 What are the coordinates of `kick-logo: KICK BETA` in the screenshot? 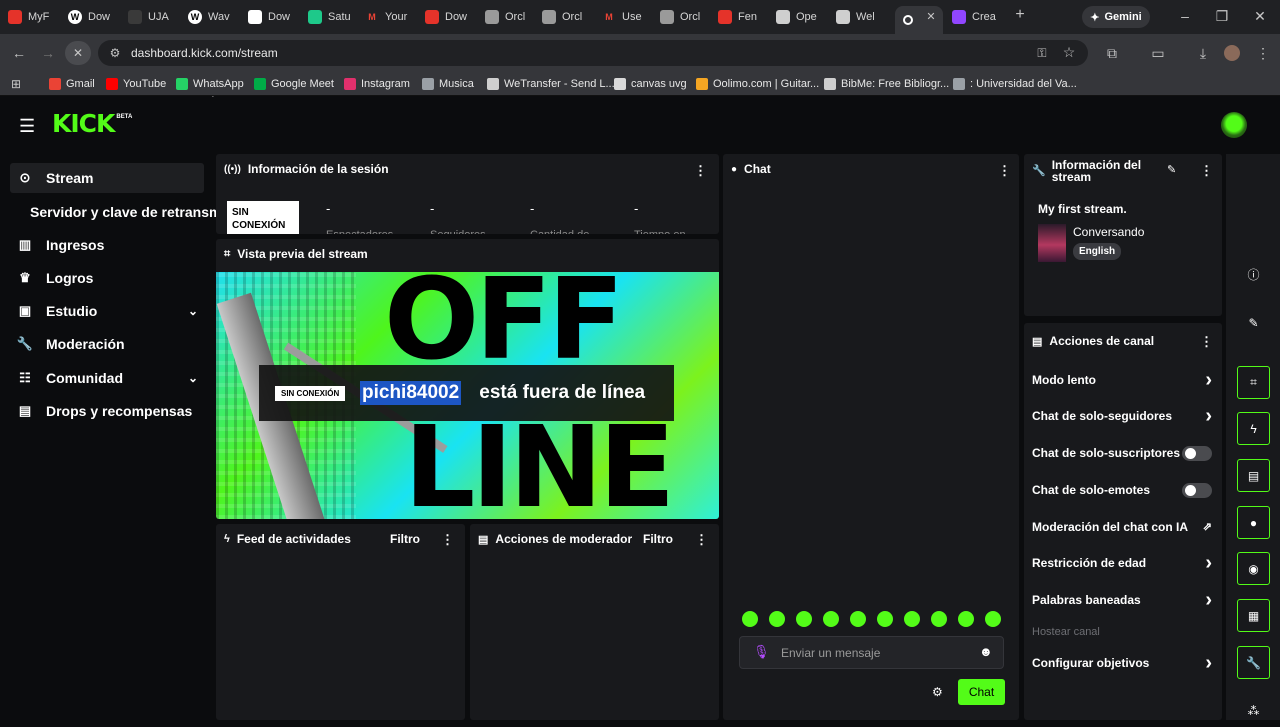 It's located at (92, 124).